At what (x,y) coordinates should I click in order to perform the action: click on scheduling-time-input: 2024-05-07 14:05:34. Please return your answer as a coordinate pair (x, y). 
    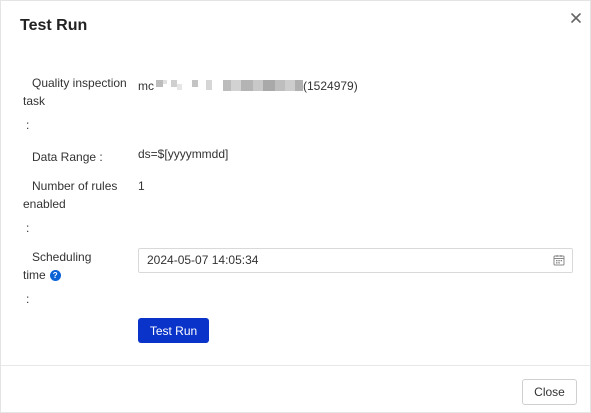
    Looking at the image, I should click on (355, 260).